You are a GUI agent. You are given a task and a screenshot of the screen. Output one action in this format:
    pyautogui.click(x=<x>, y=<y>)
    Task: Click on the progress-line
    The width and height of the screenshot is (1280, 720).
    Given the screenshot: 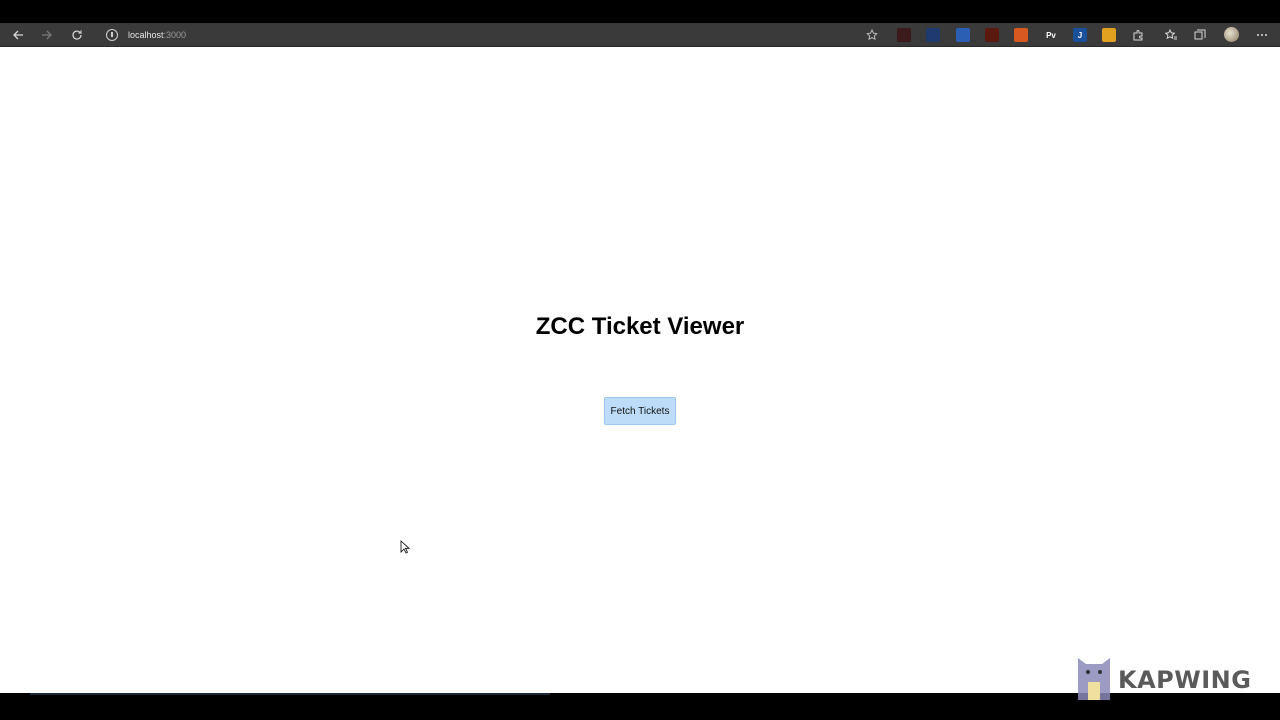 What is the action you would take?
    pyautogui.click(x=290, y=694)
    